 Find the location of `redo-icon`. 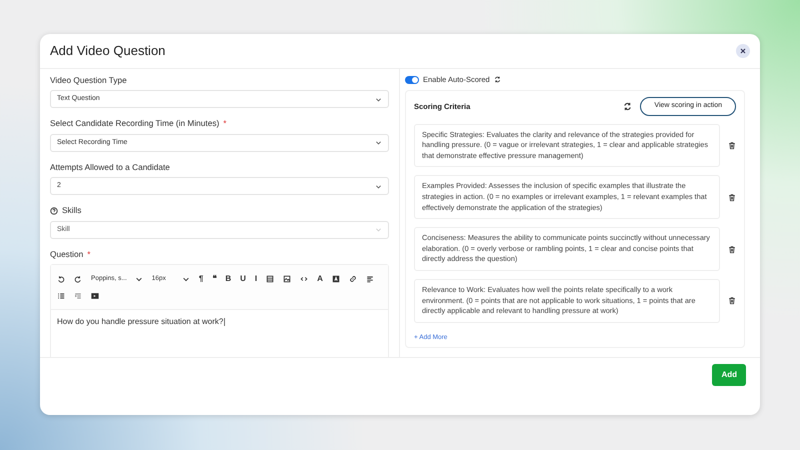

redo-icon is located at coordinates (78, 278).